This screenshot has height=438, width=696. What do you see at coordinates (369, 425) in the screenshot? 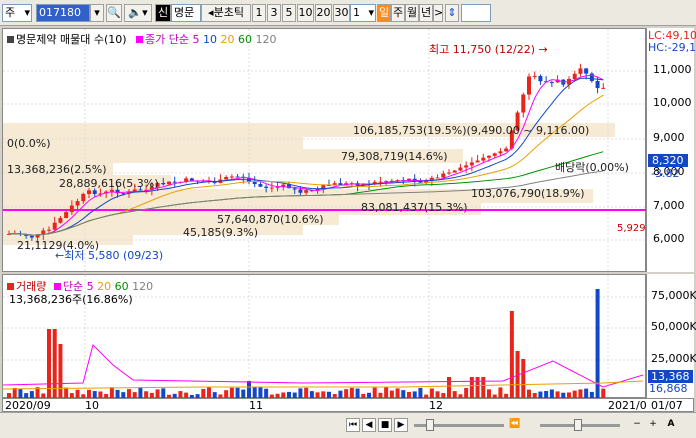
I see `prev-button: ◀` at bounding box center [369, 425].